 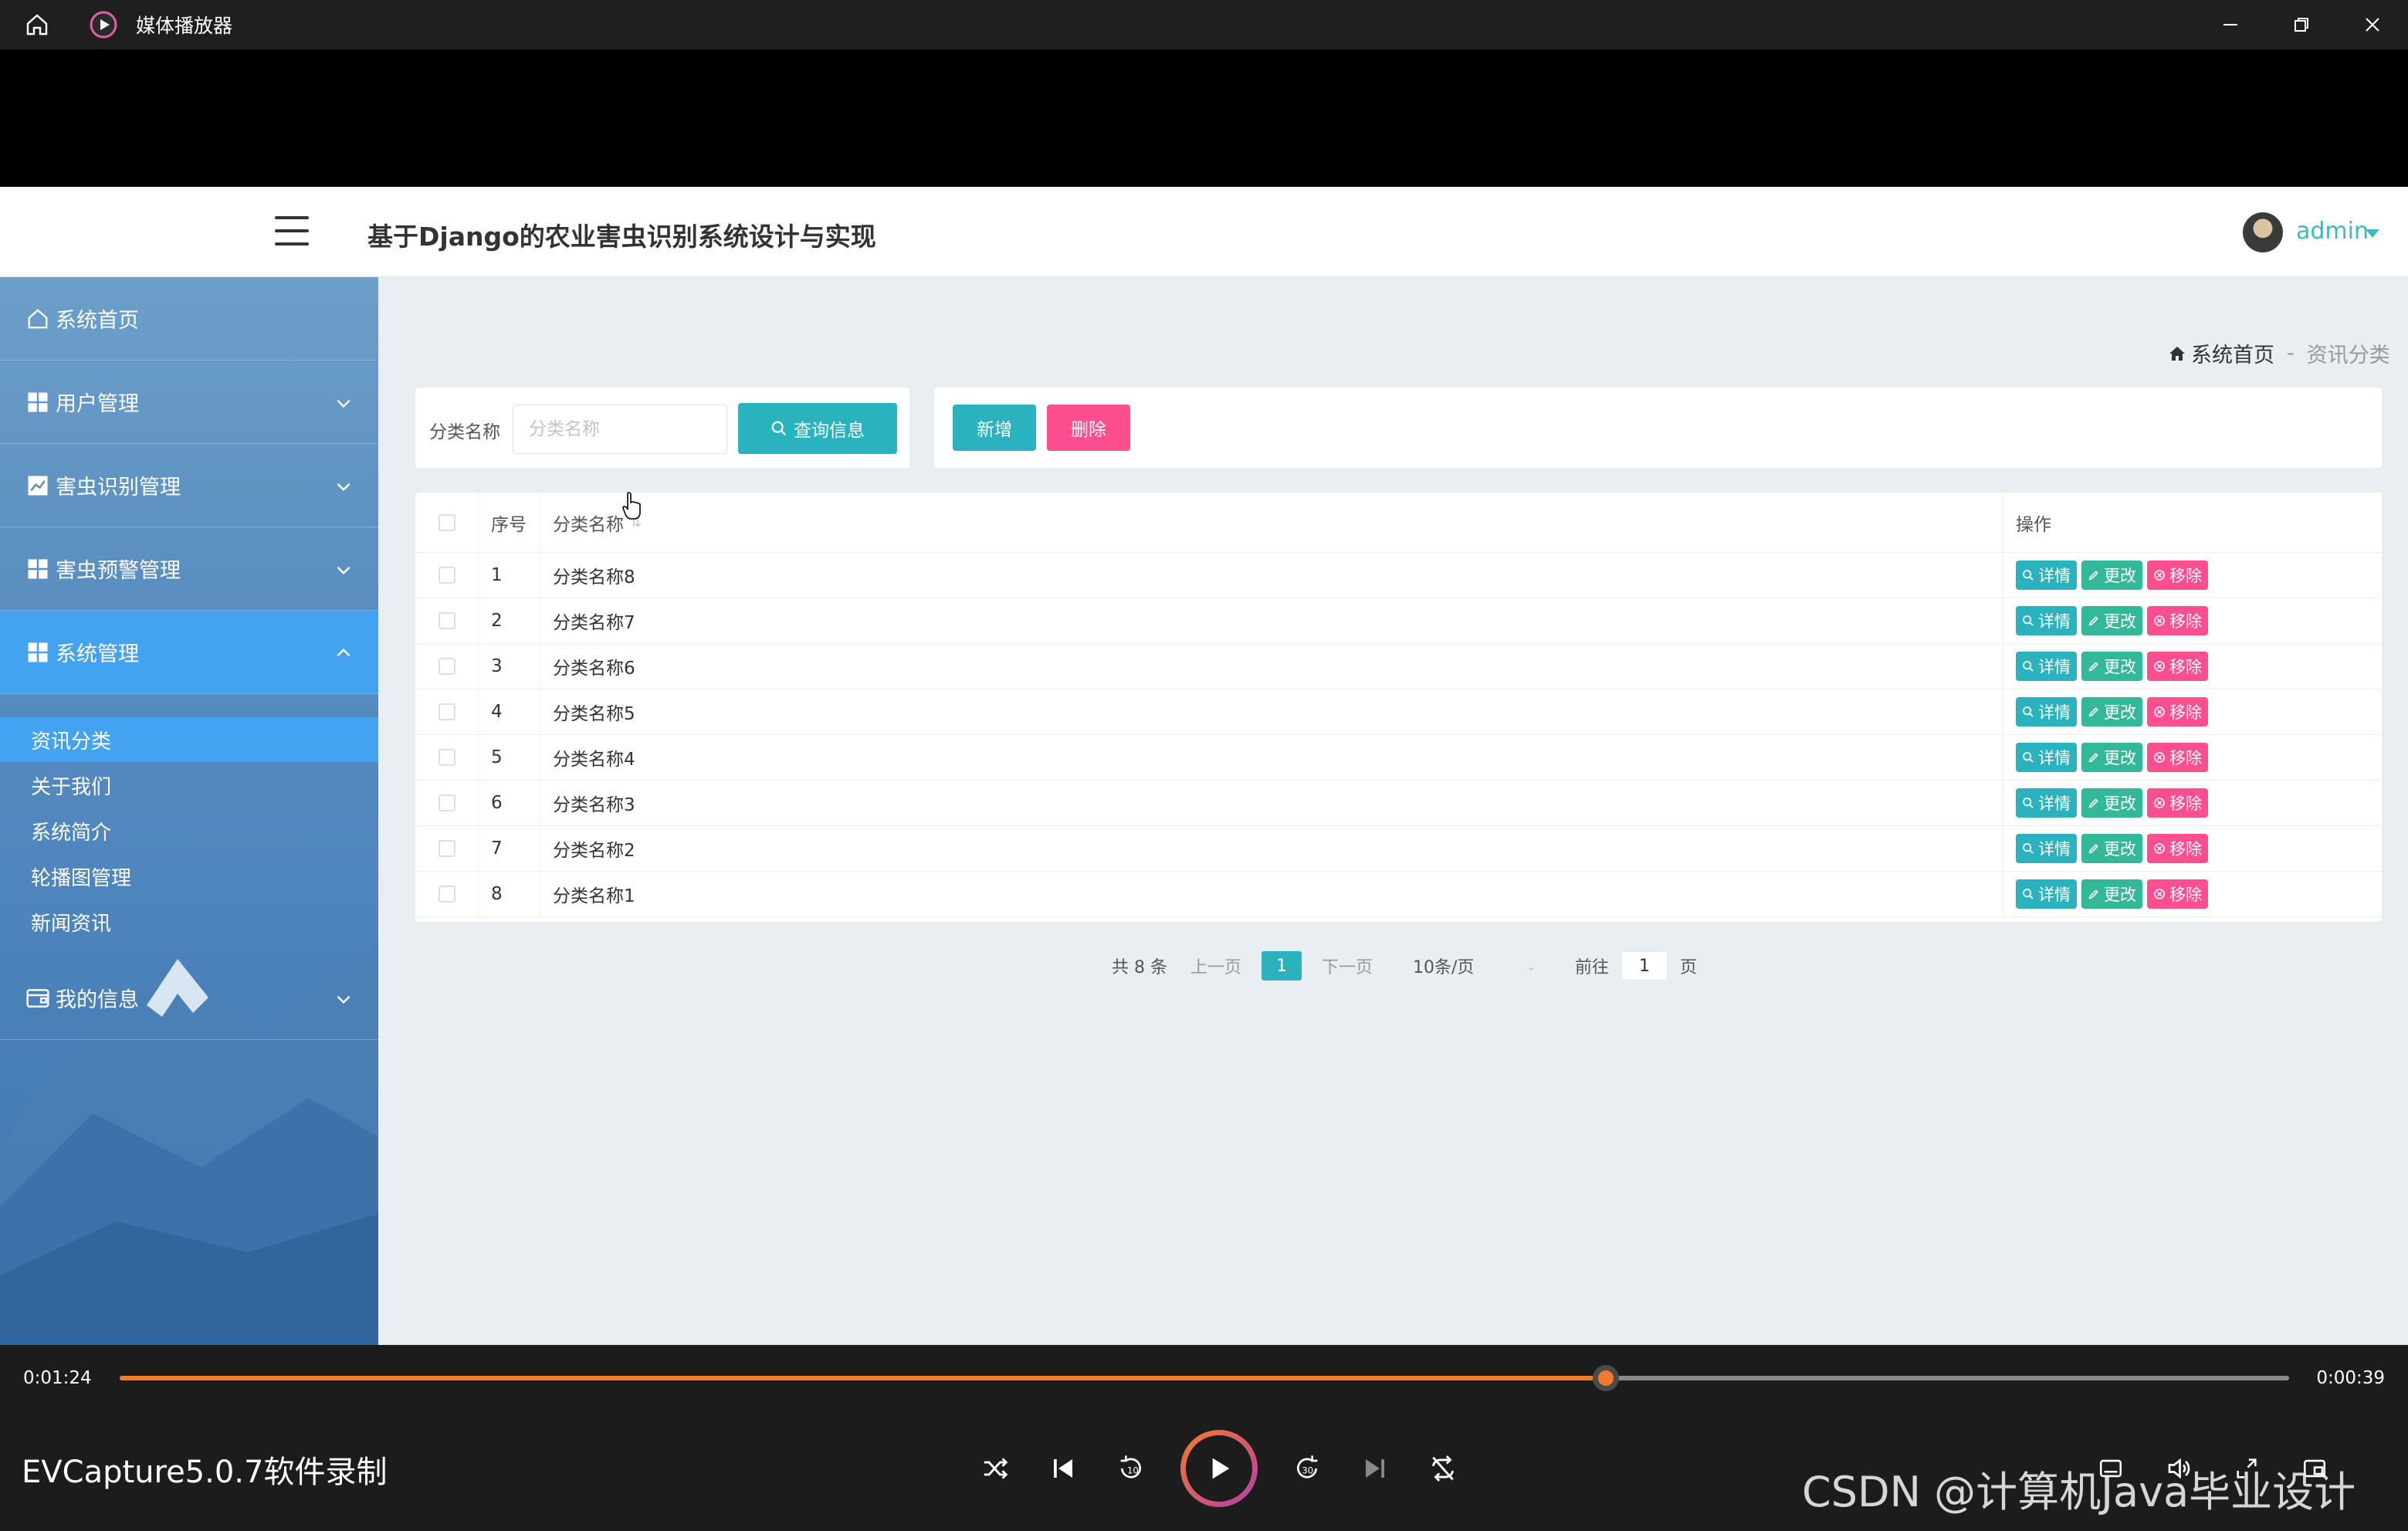 I want to click on add-button: 新增, so click(x=994, y=428).